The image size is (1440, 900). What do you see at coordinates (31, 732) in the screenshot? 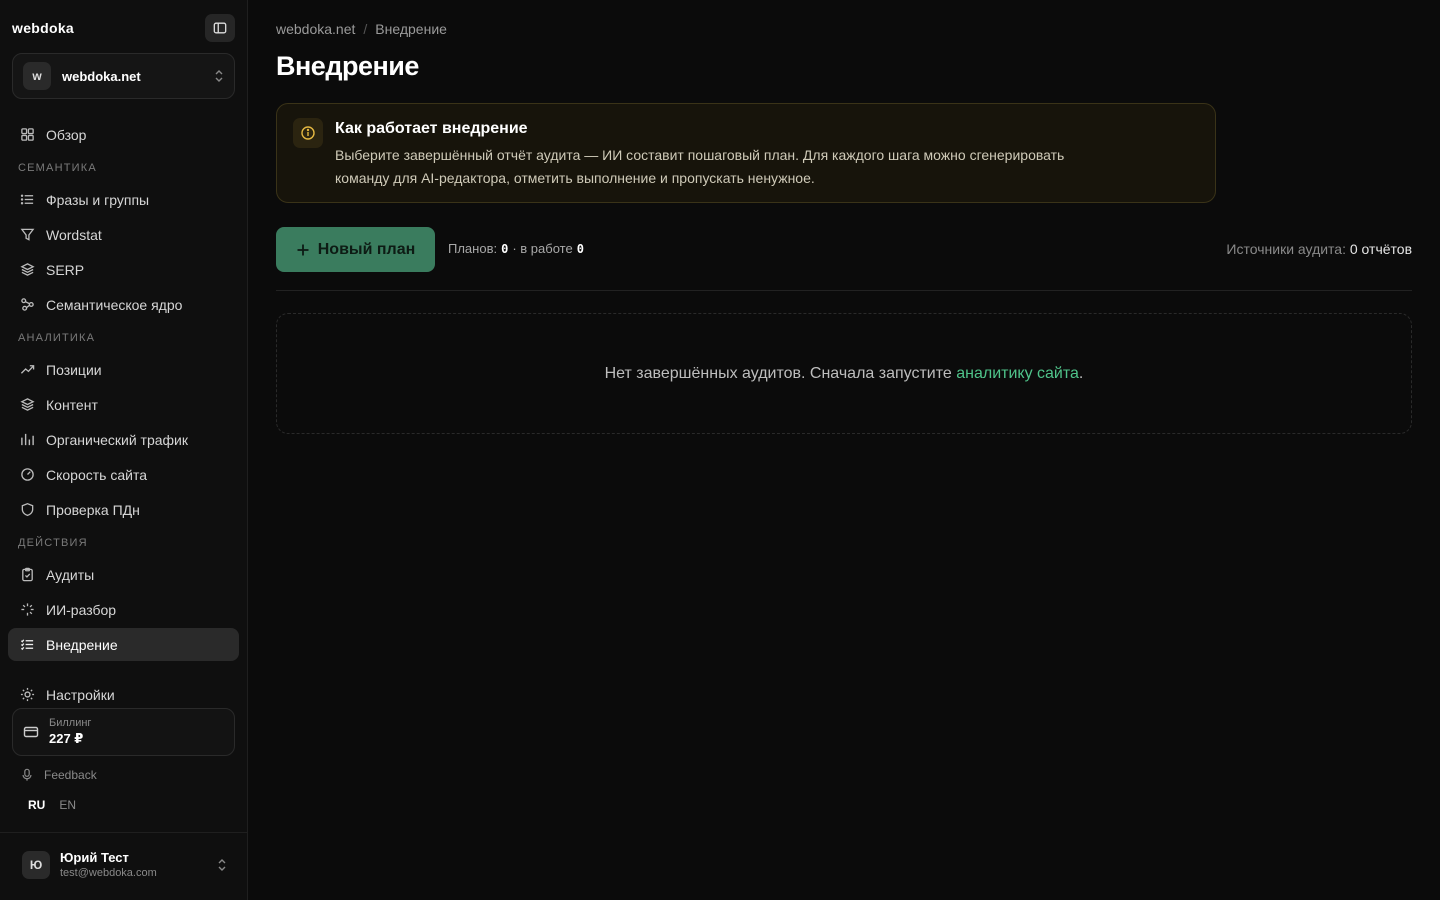
I see `credit-card-icon` at bounding box center [31, 732].